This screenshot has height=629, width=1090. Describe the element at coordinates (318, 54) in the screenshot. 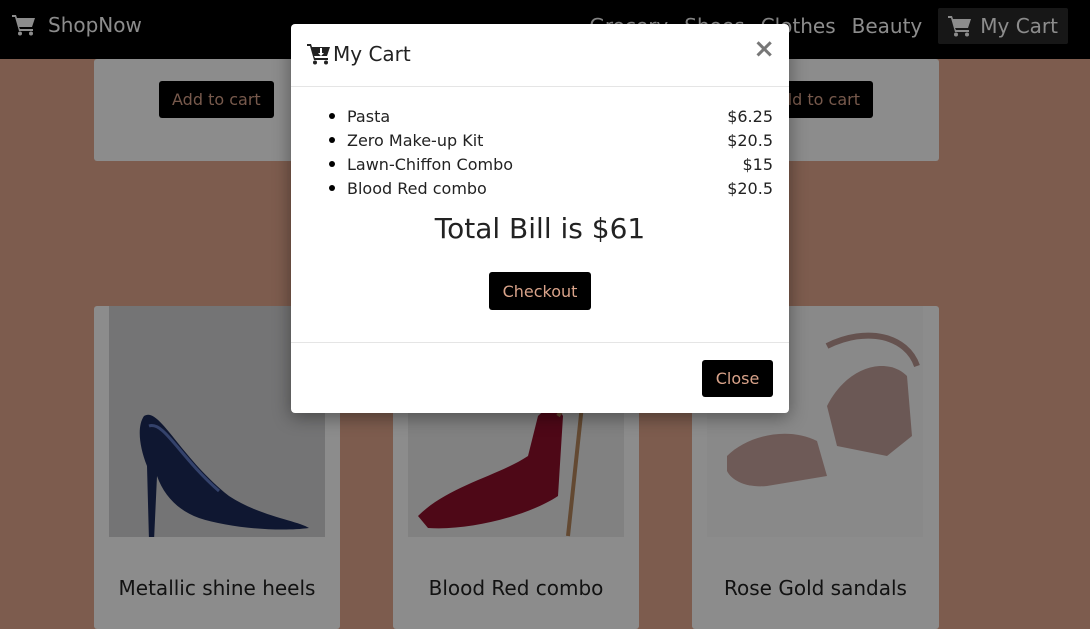

I see `cart-download-icon` at that location.